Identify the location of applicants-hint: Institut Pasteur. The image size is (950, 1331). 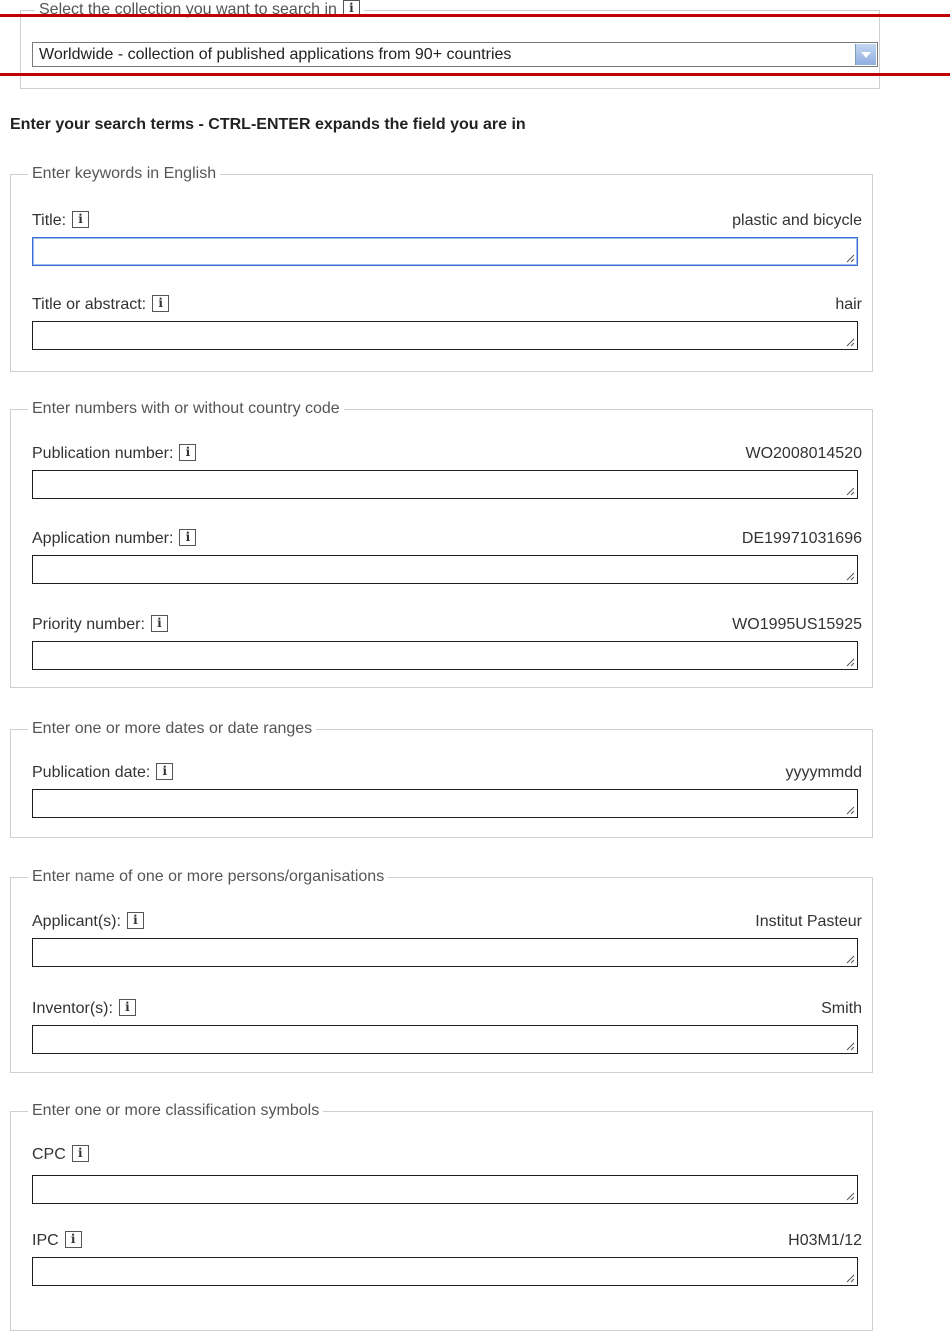
(808, 921).